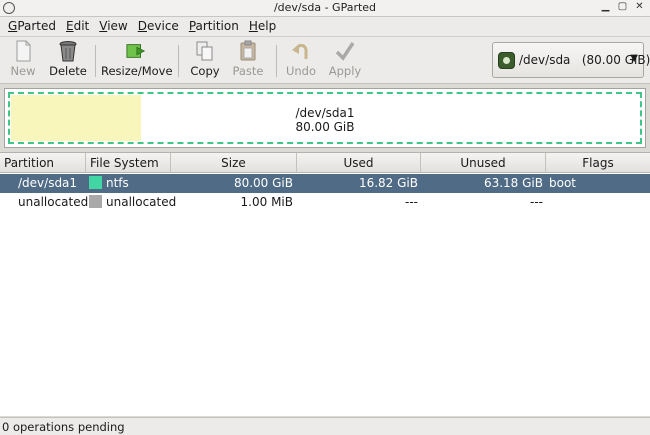 This screenshot has width=650, height=435. What do you see at coordinates (388, 183) in the screenshot?
I see `cell-used: 16.82 GiB` at bounding box center [388, 183].